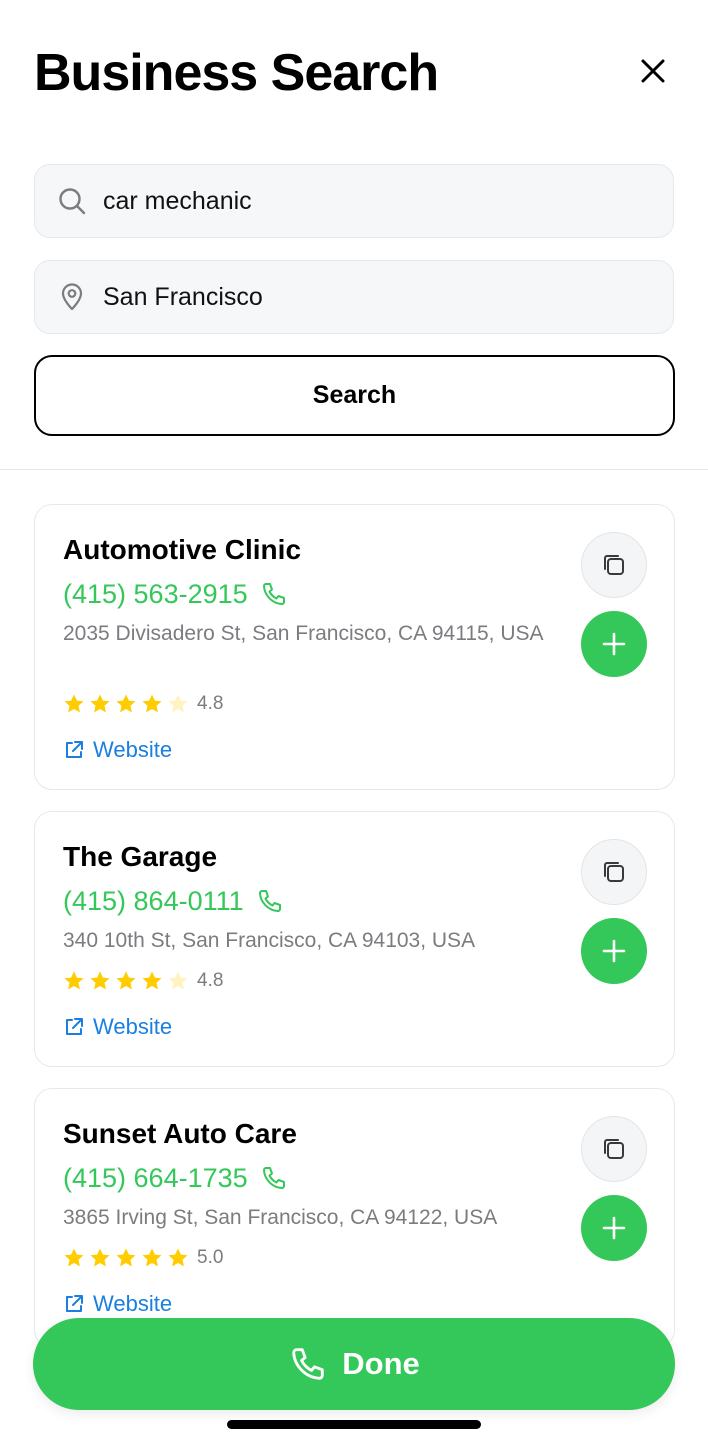 The width and height of the screenshot is (708, 1443). I want to click on location-field, so click(354, 297).